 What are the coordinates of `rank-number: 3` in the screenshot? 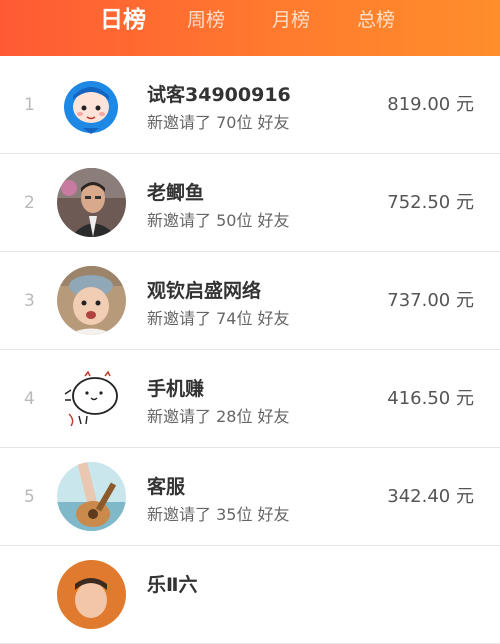 It's located at (29, 301).